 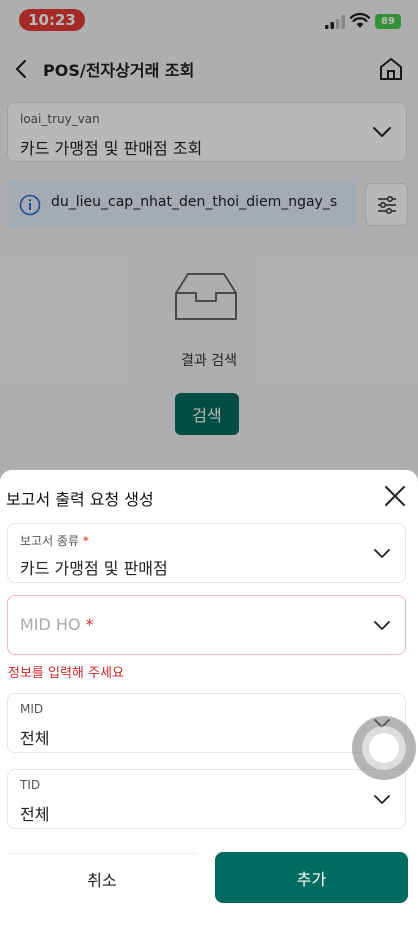 What do you see at coordinates (35, 814) in the screenshot?
I see `tid-value: 전체` at bounding box center [35, 814].